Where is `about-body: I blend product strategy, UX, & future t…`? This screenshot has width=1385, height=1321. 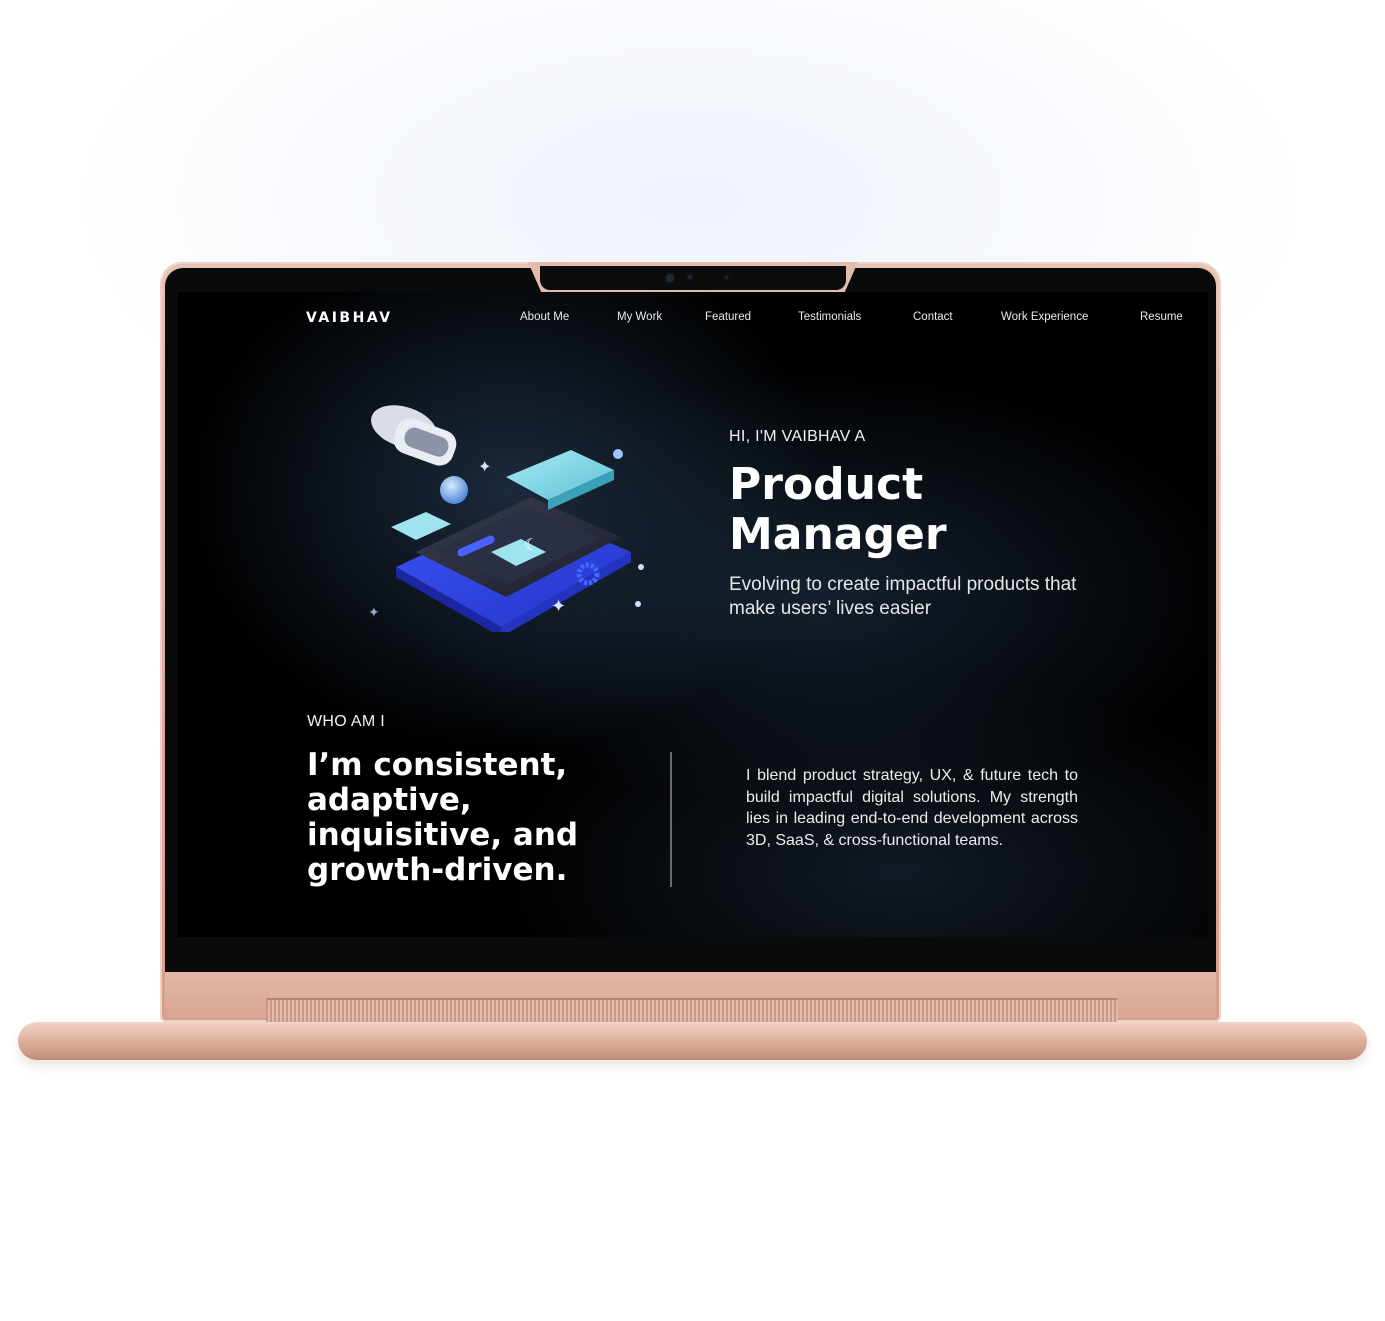
about-body: I blend product strategy, UX, & future t… is located at coordinates (912, 808).